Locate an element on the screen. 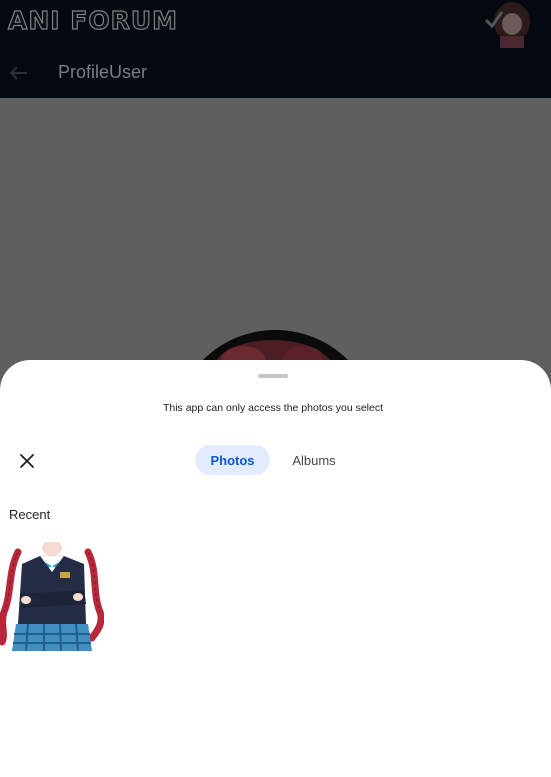  close-icon is located at coordinates (27, 461).